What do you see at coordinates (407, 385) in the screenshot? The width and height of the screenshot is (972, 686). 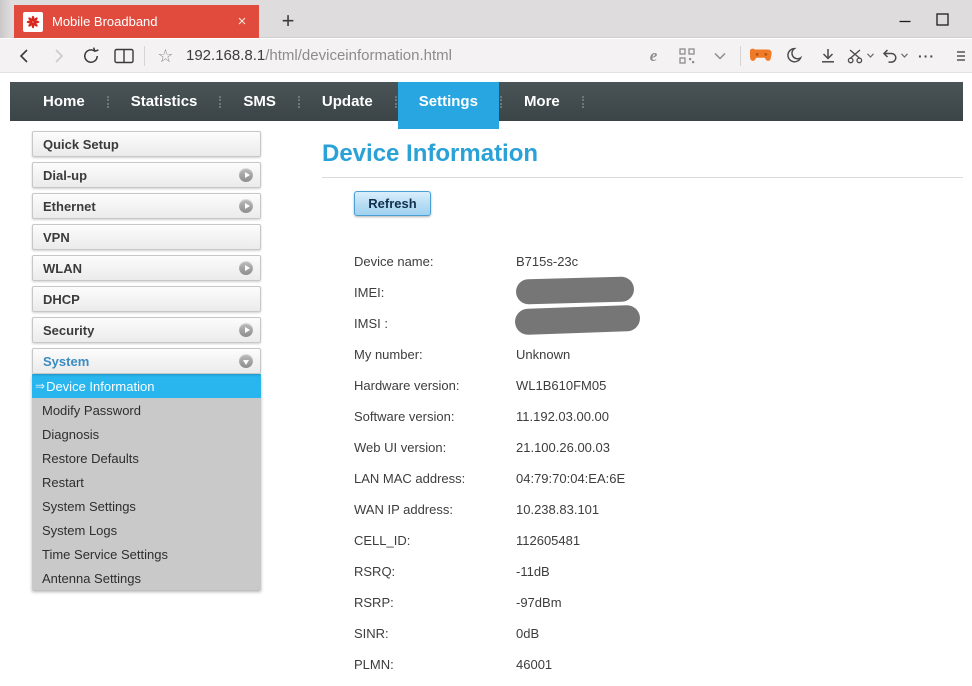 I see `info-label: Hardware version:` at bounding box center [407, 385].